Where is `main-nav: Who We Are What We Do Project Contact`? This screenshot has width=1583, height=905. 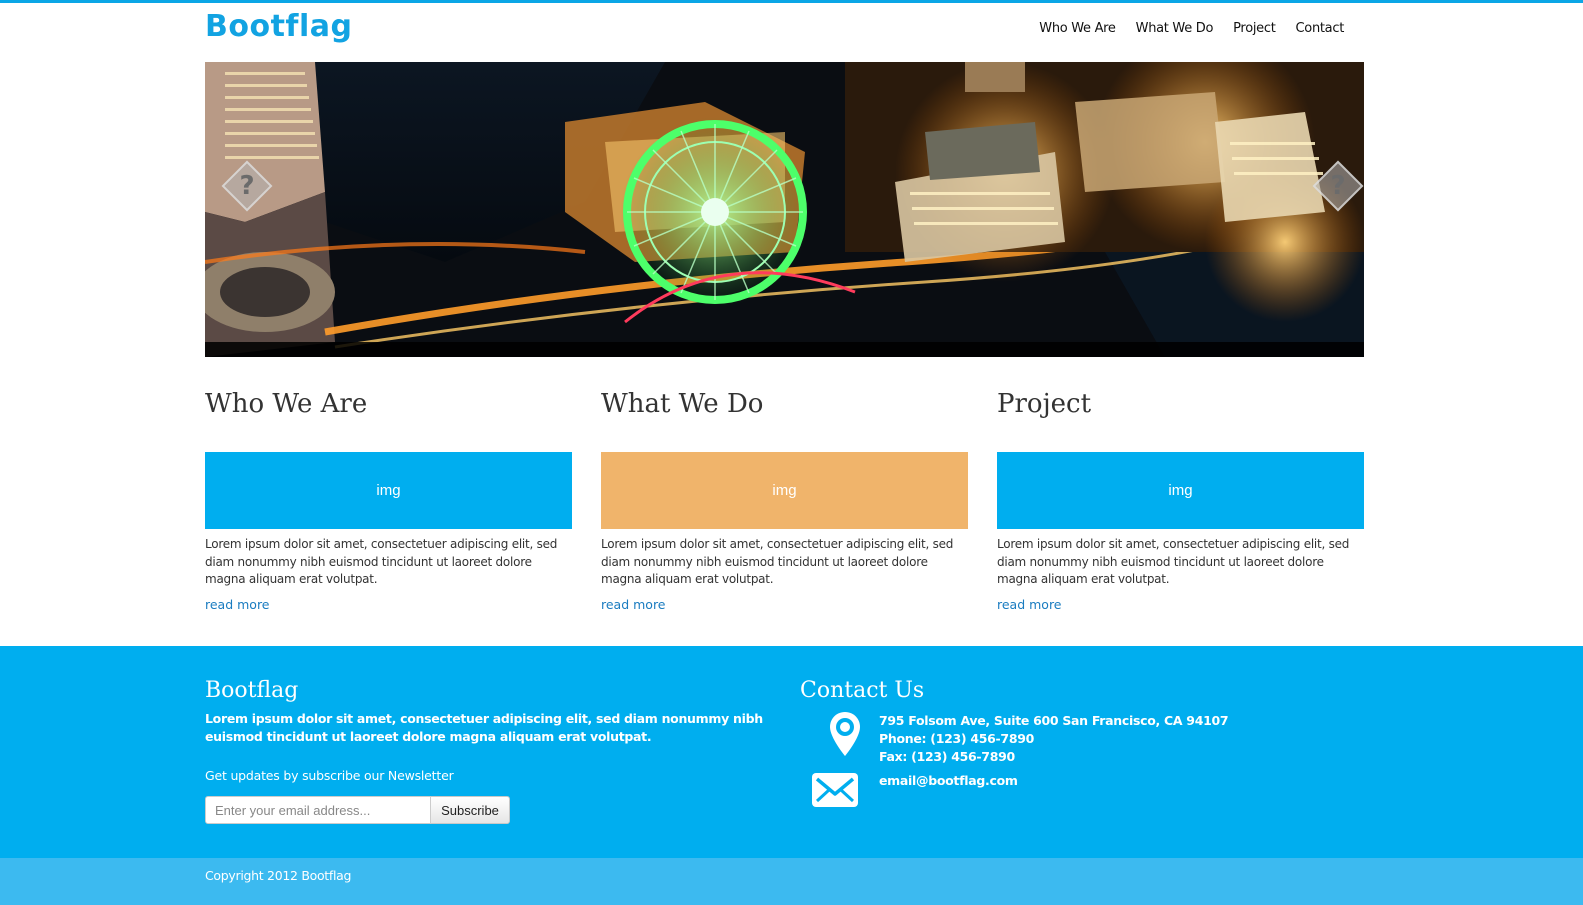
main-nav: Who We Are What We Do Project Contact is located at coordinates (1191, 28).